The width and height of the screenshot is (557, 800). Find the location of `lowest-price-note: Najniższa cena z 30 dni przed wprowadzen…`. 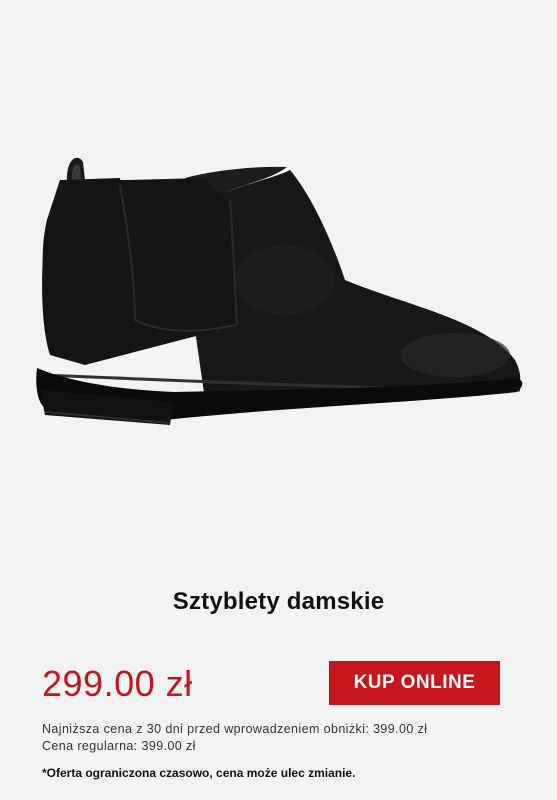

lowest-price-note: Najniższa cena z 30 dni przed wprowadzen… is located at coordinates (235, 729).